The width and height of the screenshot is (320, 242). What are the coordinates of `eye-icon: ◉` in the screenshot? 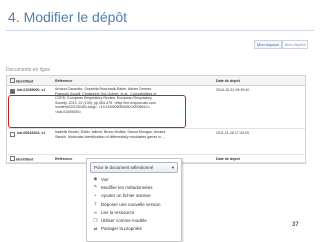 It's located at (95, 179).